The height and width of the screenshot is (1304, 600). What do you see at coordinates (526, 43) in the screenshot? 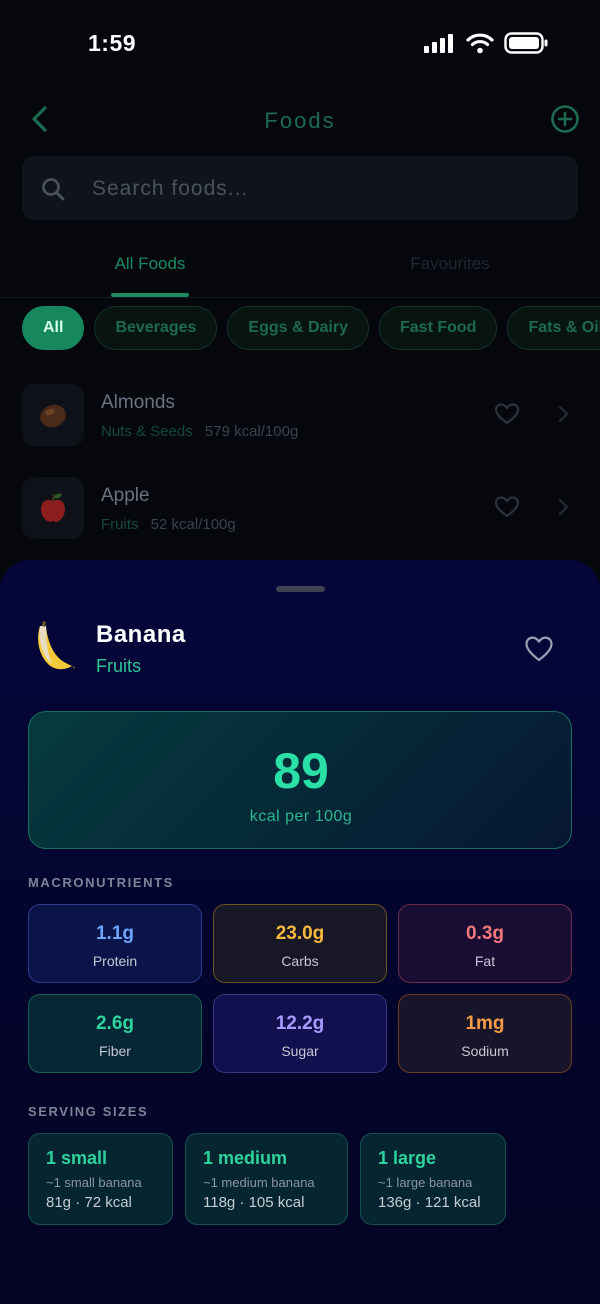
I see `battery-icon` at bounding box center [526, 43].